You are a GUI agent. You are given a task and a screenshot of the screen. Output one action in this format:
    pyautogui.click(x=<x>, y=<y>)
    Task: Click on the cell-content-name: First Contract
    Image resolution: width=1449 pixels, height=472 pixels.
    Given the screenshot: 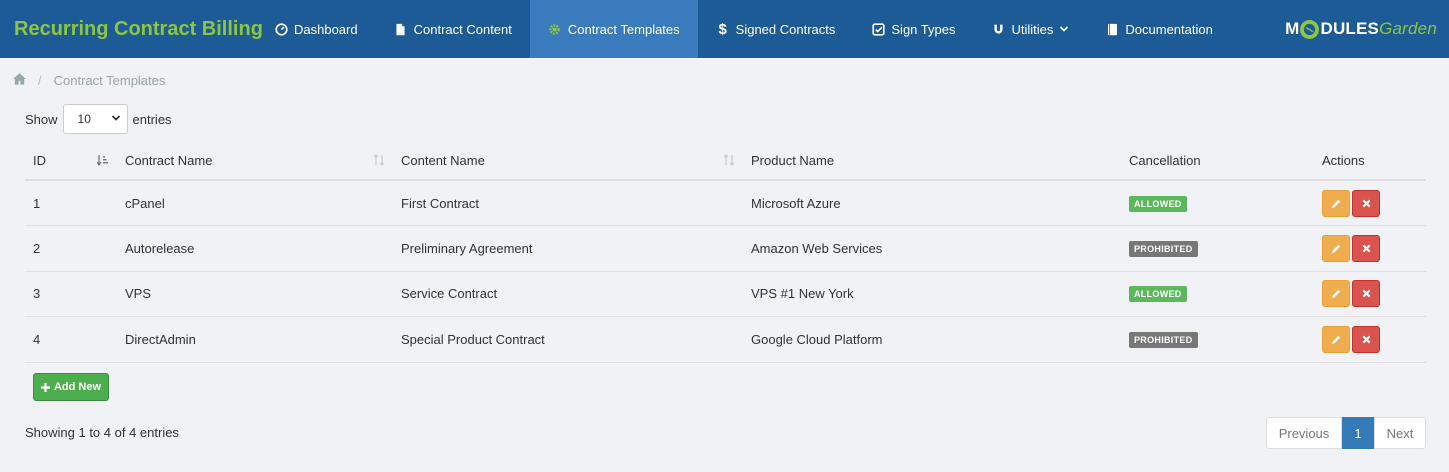 What is the action you would take?
    pyautogui.click(x=568, y=203)
    